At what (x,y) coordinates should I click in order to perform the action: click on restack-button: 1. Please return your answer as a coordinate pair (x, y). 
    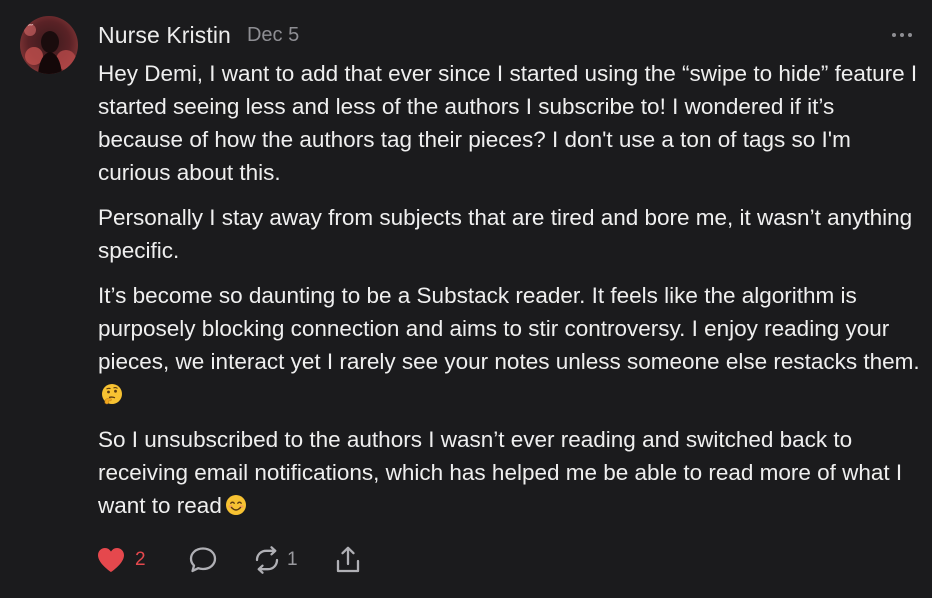
    Looking at the image, I should click on (293, 560).